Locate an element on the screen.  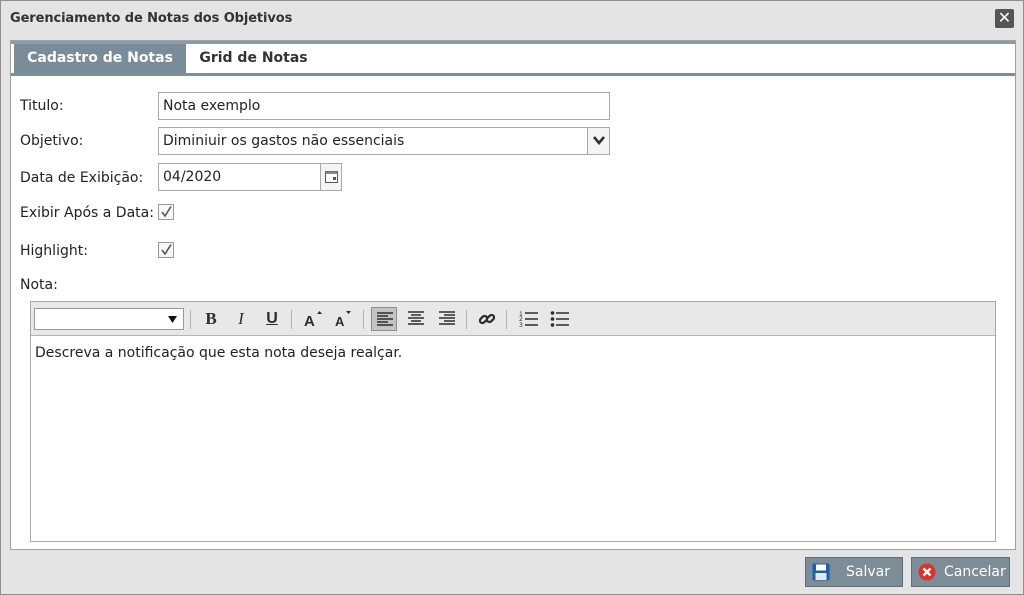
exibir-apos-checkbox is located at coordinates (166, 212).